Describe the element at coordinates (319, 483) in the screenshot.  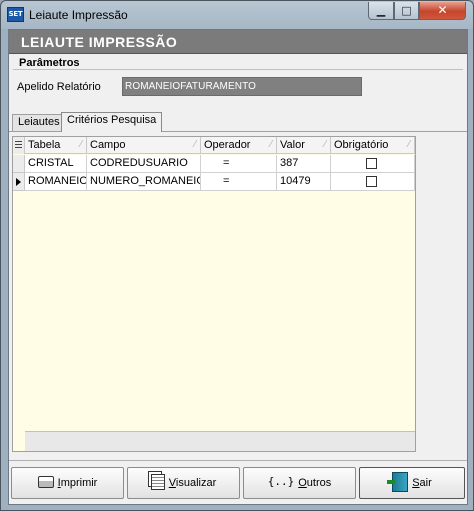
I see `outros-label: utros` at that location.